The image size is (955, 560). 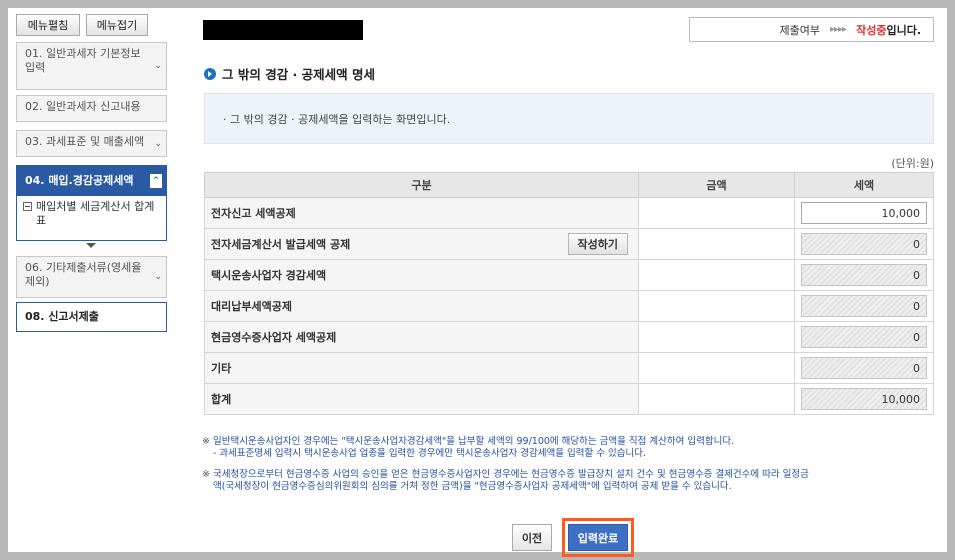 I want to click on status-prefix: 제출여부, so click(x=799, y=30).